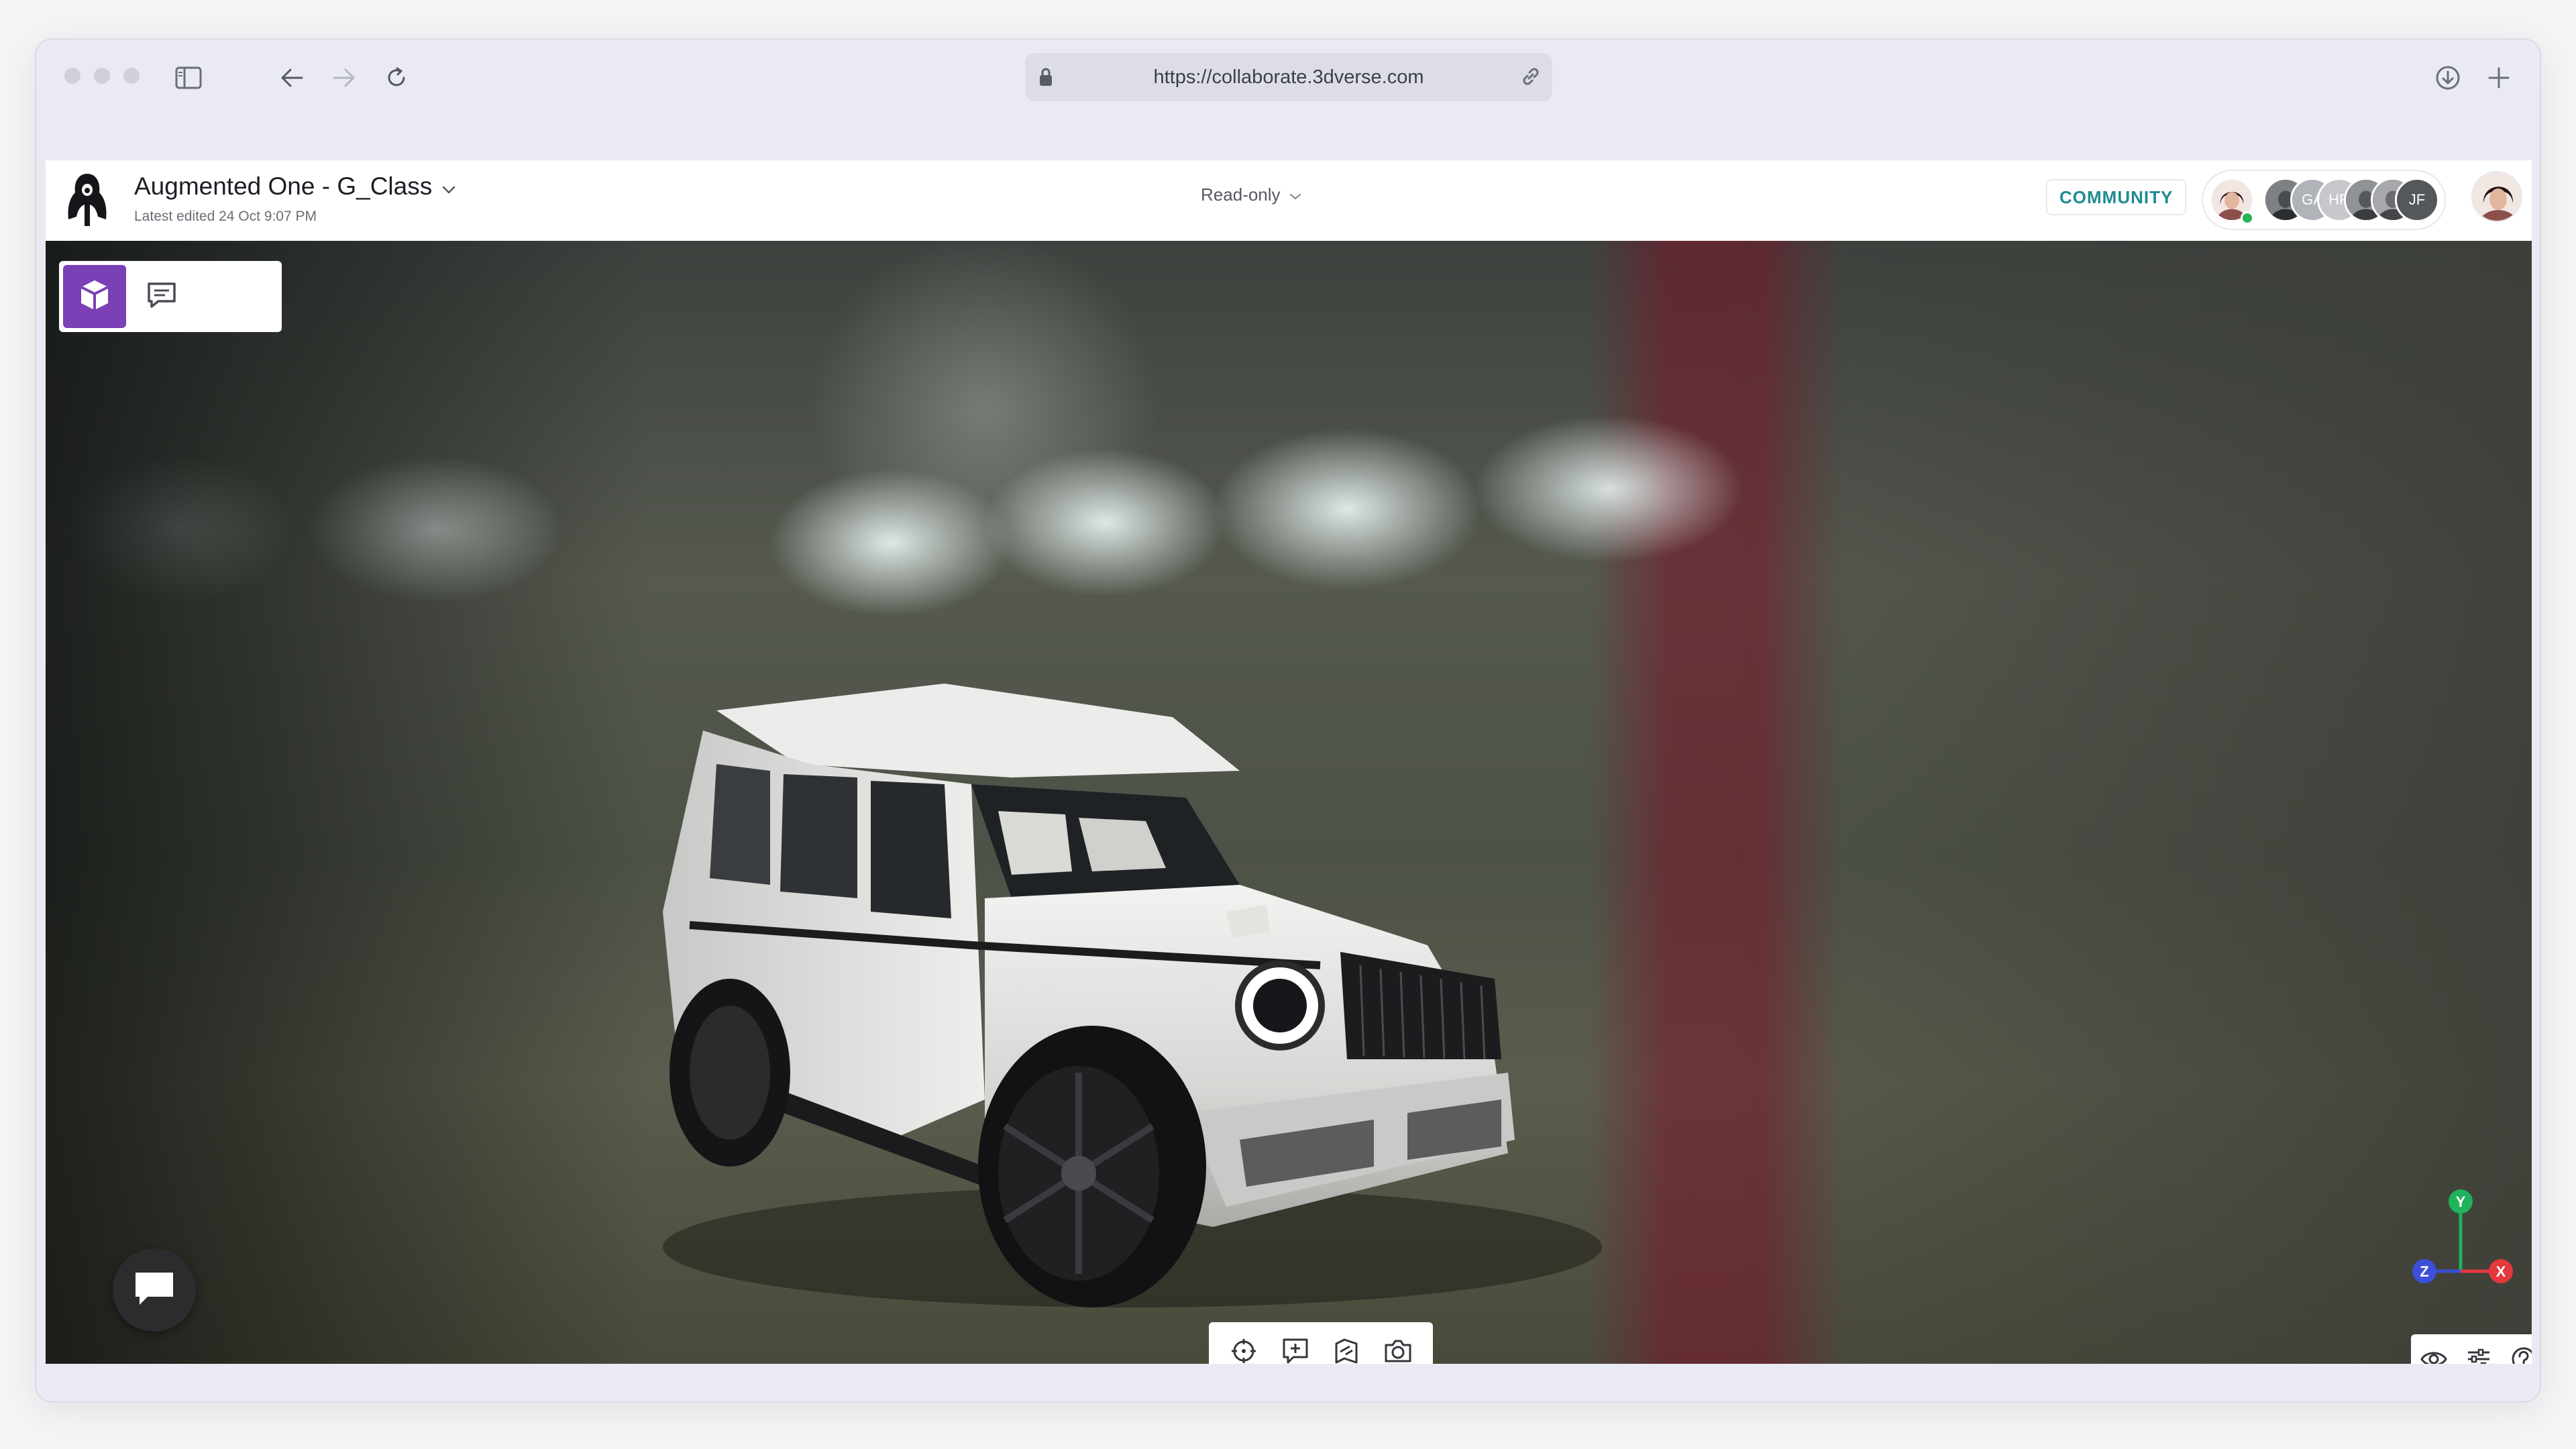 The height and width of the screenshot is (1449, 2576). Describe the element at coordinates (1346, 1347) in the screenshot. I see `perspective-icon` at that location.